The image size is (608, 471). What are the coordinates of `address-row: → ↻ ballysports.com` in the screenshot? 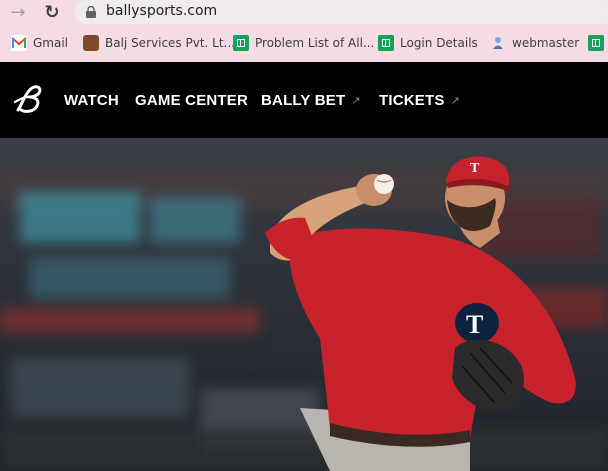 It's located at (304, 14).